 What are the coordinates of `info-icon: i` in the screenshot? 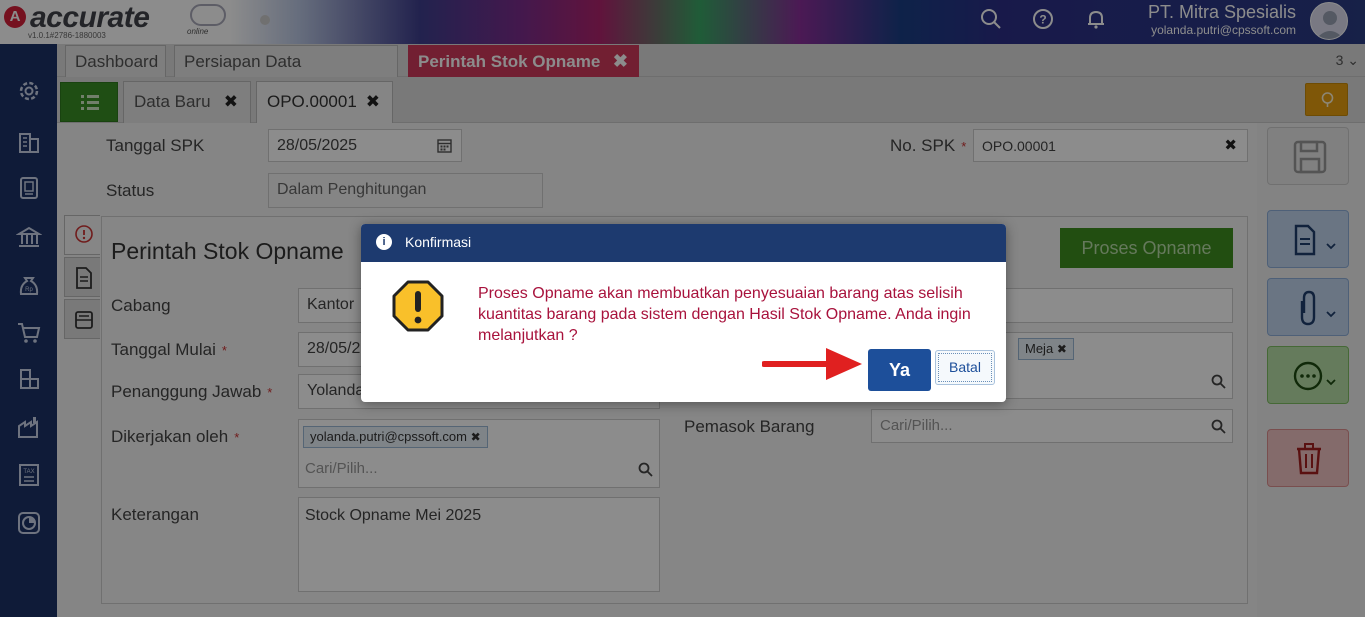 It's located at (384, 242).